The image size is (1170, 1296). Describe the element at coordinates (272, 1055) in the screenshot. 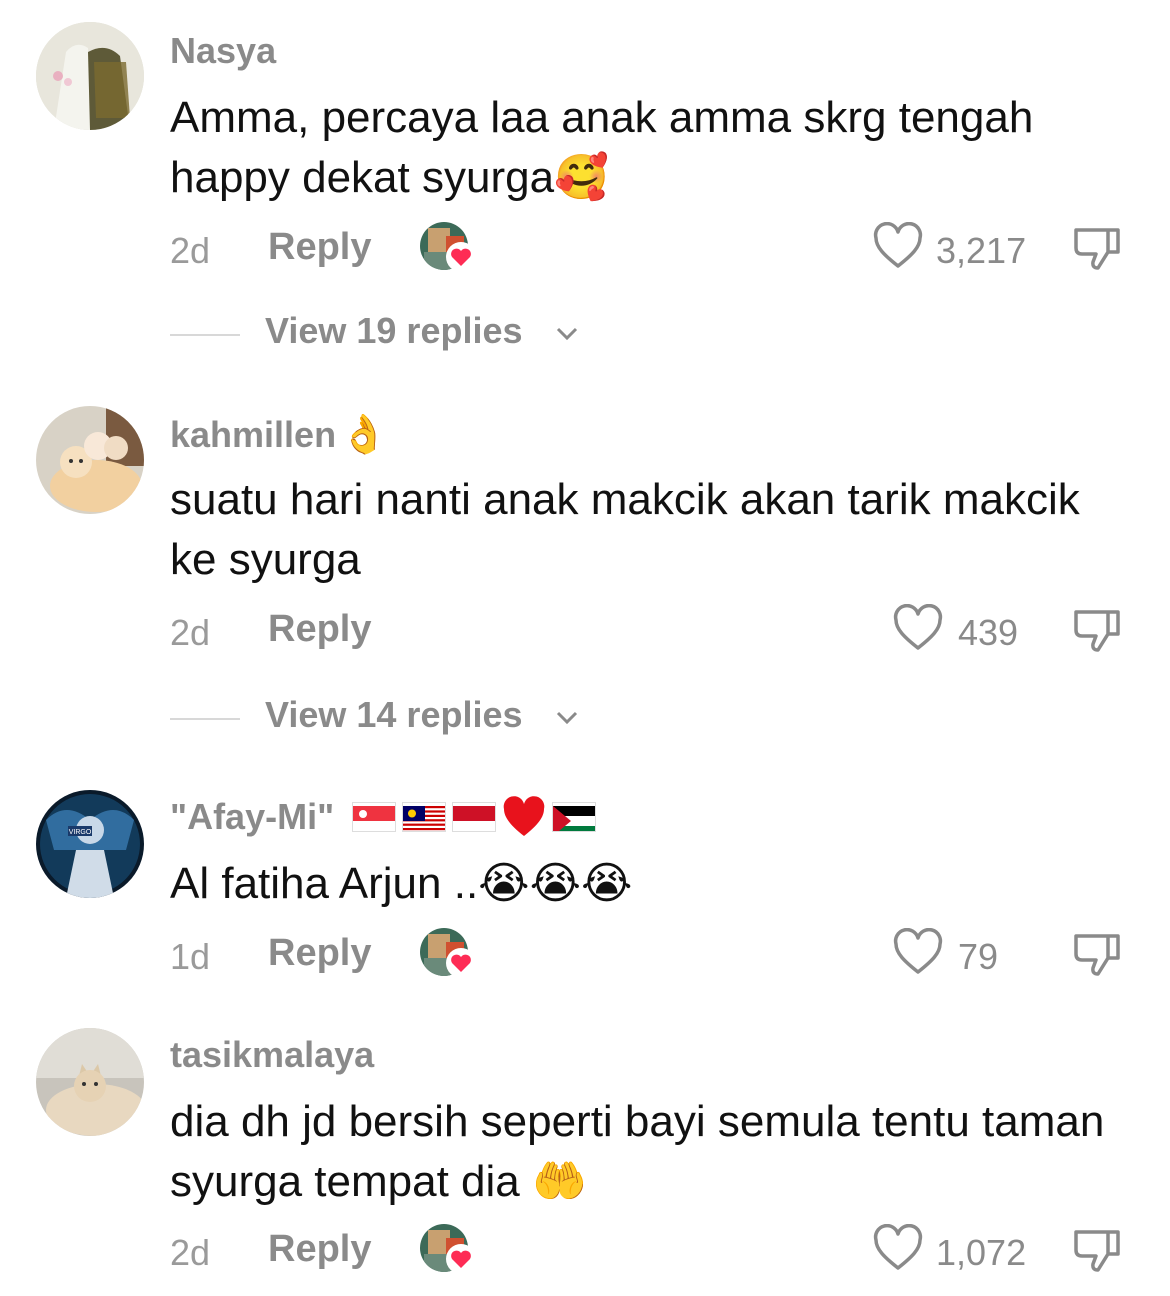

I see `comment-username: tasikmalaya` at that location.